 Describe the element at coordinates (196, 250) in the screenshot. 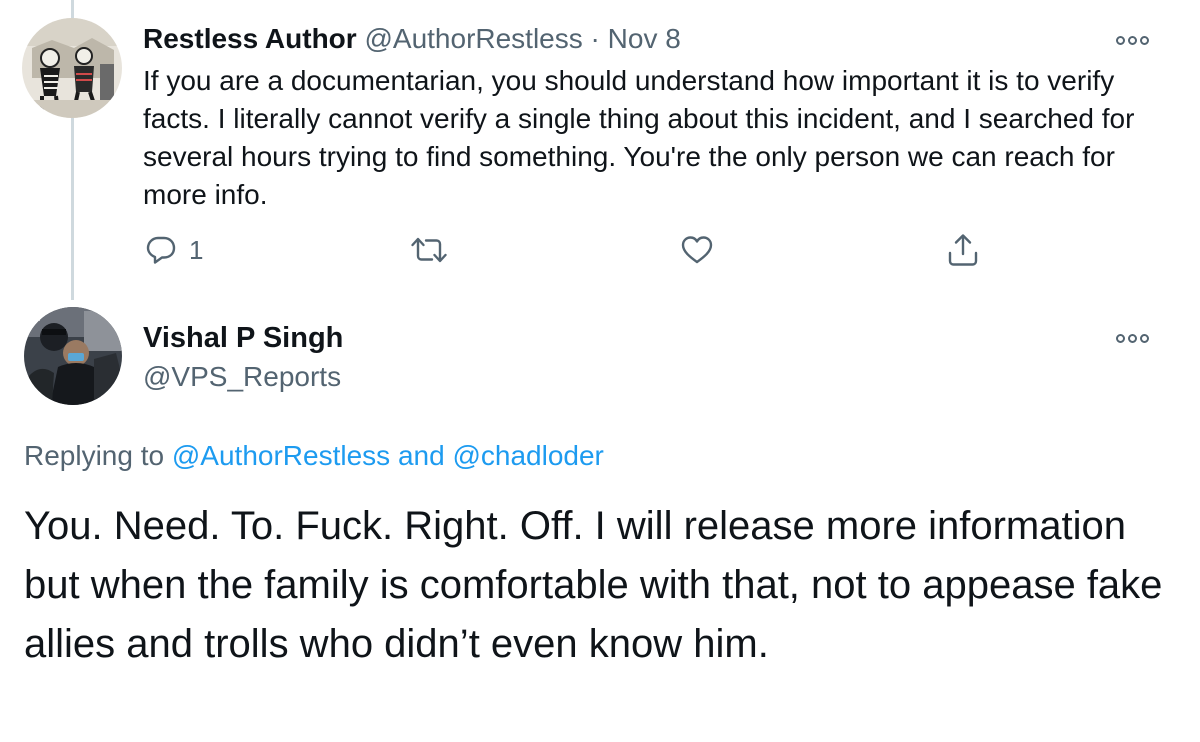

I see `reply-count: 1` at that location.